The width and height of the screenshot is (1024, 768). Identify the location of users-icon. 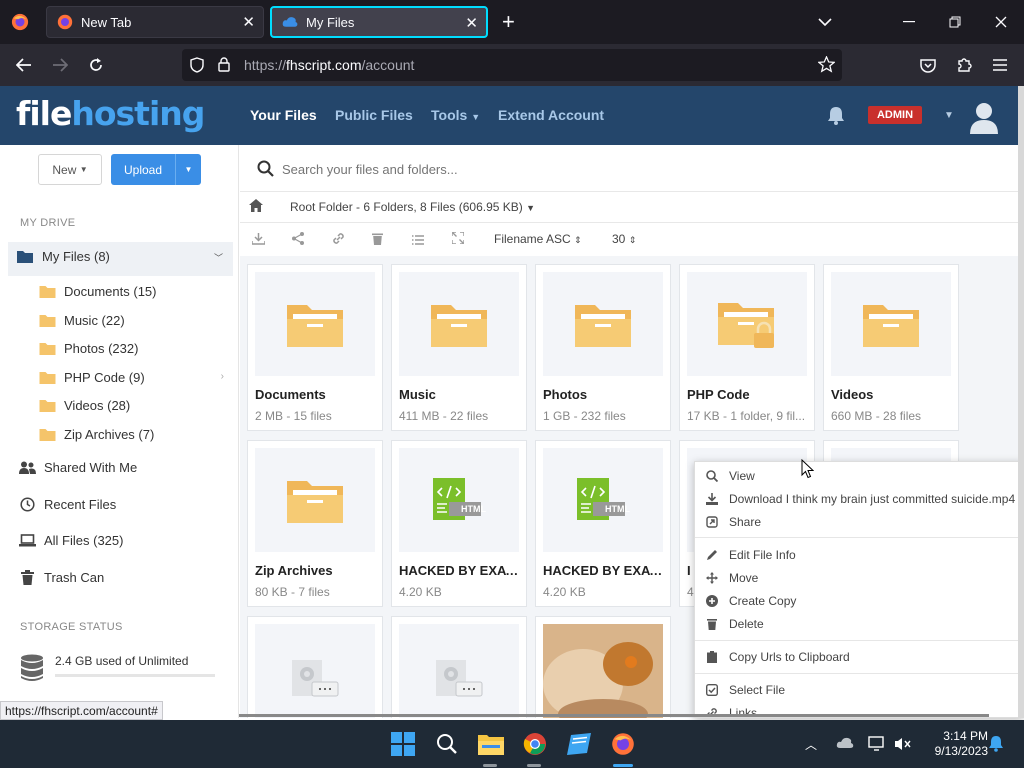
(27, 467).